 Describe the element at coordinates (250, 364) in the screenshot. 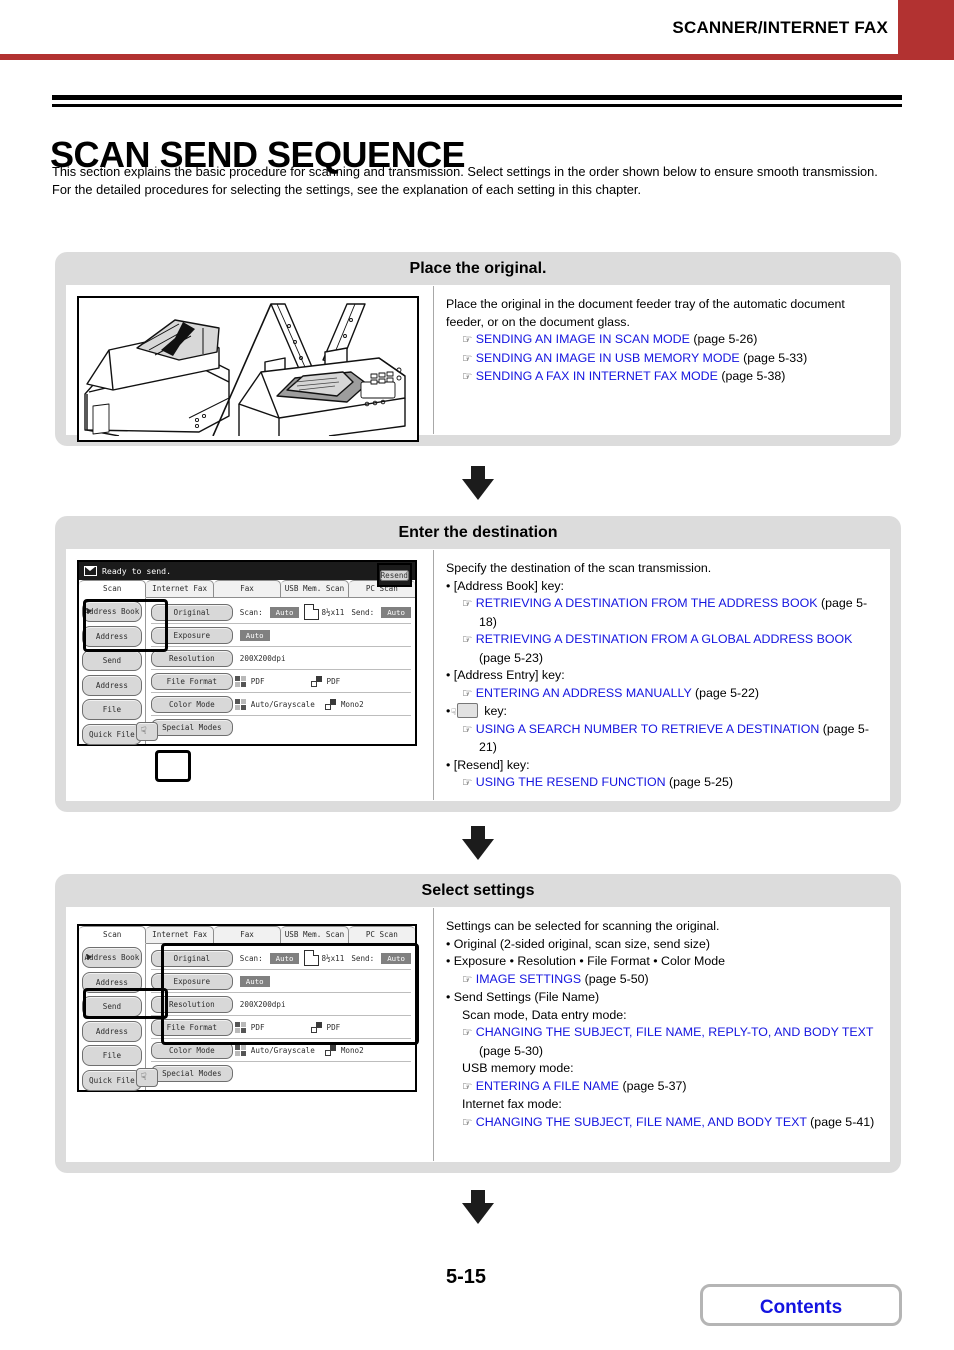

I see `step1-illustration-cell` at that location.